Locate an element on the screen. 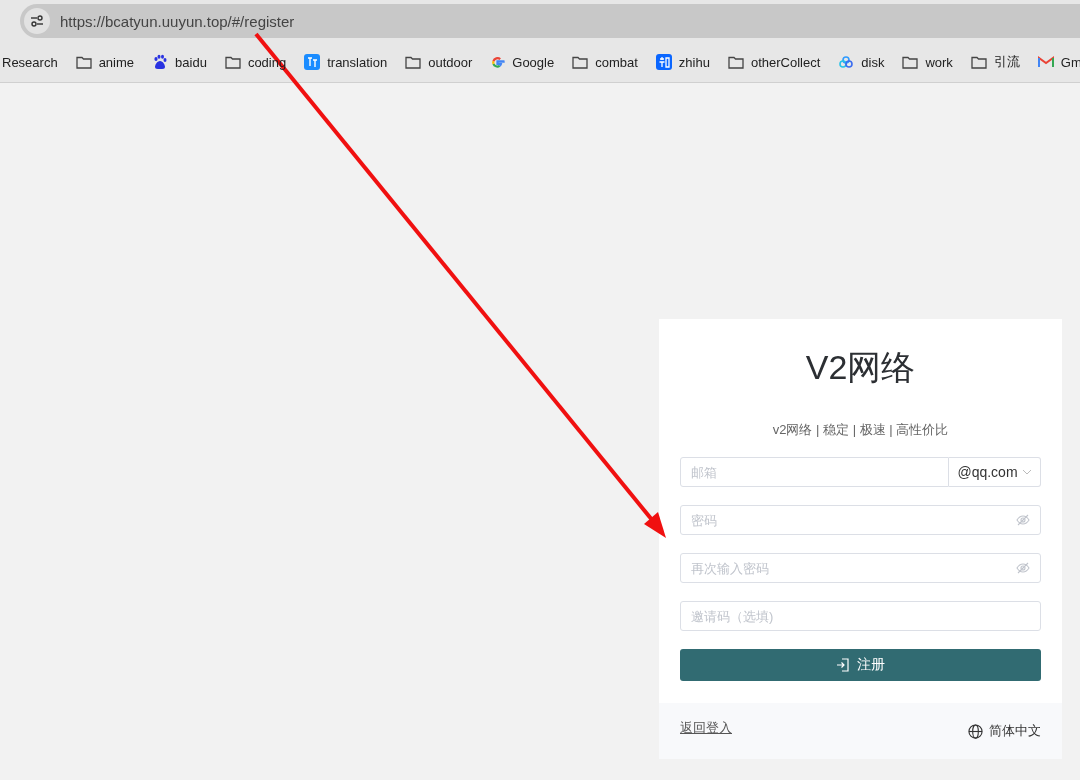  bookmark: zhihu is located at coordinates (682, 62).